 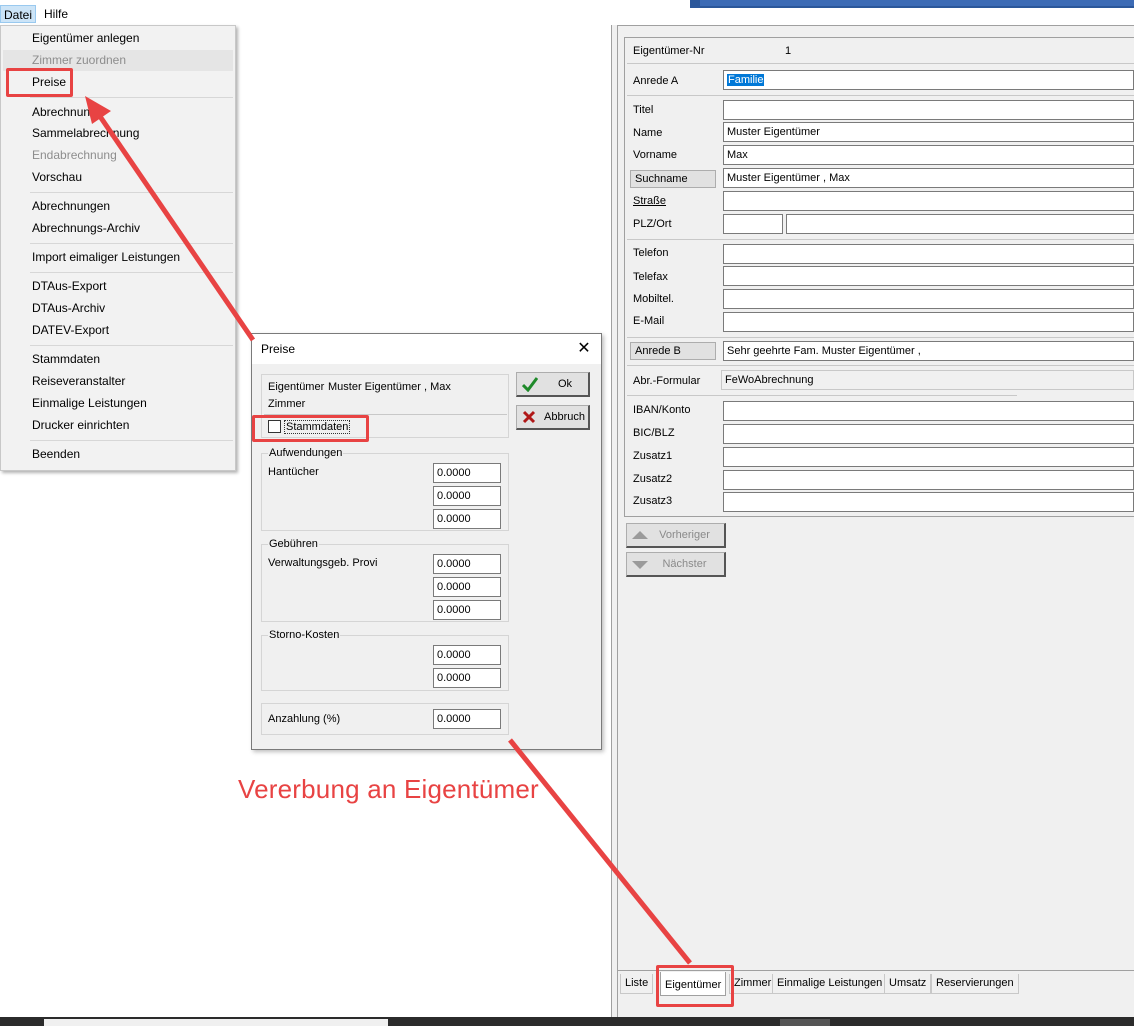 What do you see at coordinates (695, 986) in the screenshot?
I see `highlight-tab-eigentuemer` at bounding box center [695, 986].